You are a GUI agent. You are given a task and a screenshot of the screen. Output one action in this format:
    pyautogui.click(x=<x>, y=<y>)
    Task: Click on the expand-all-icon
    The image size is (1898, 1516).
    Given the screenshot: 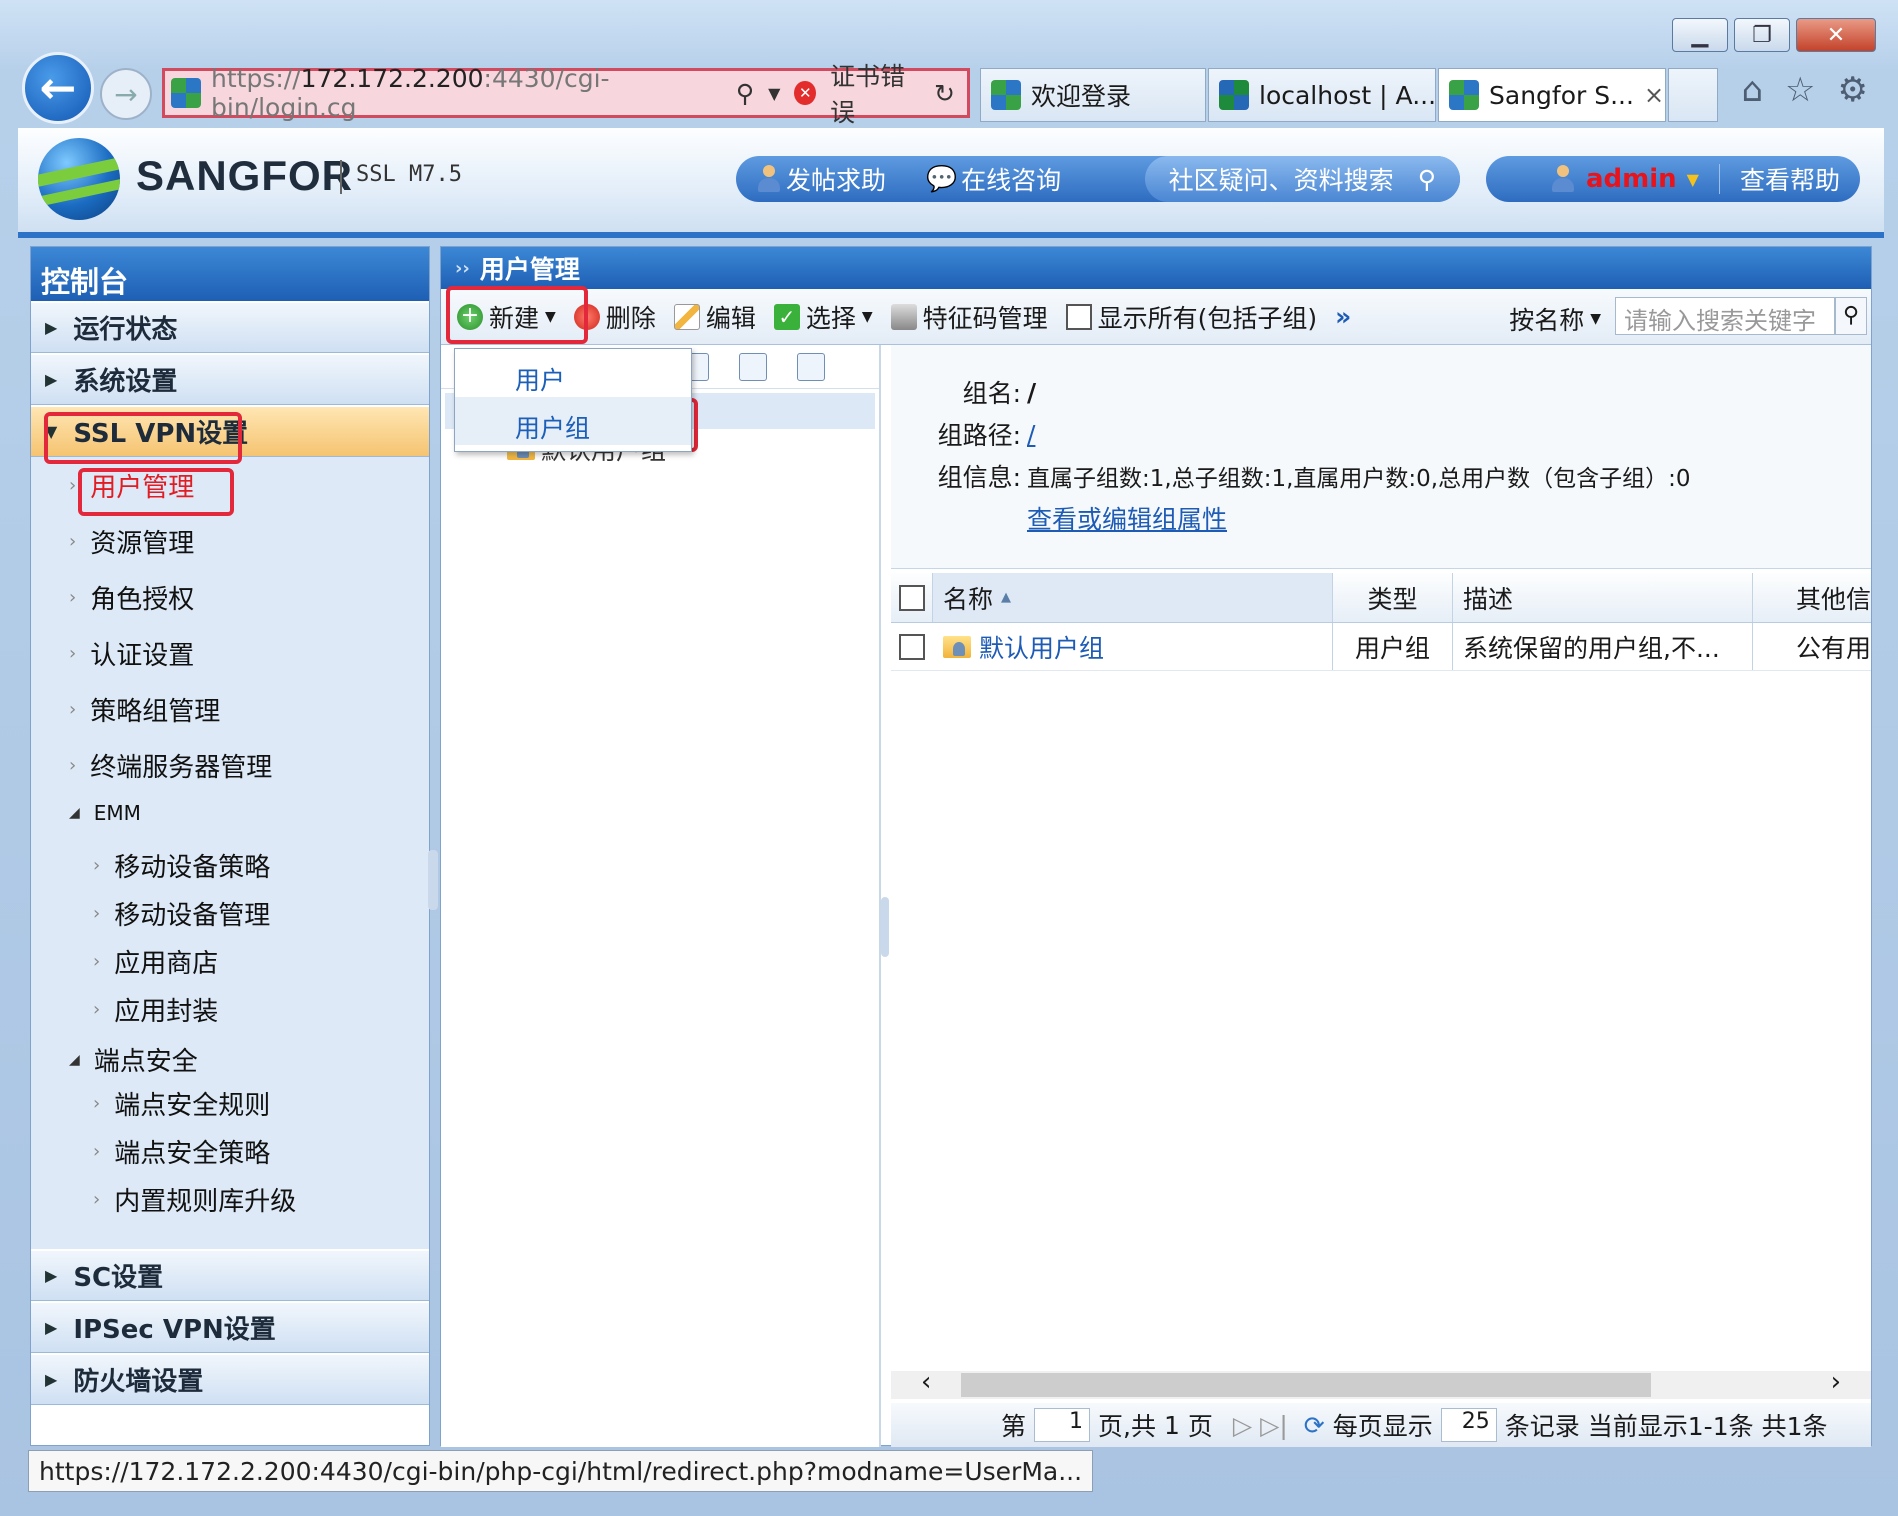 What is the action you would take?
    pyautogui.click(x=753, y=366)
    